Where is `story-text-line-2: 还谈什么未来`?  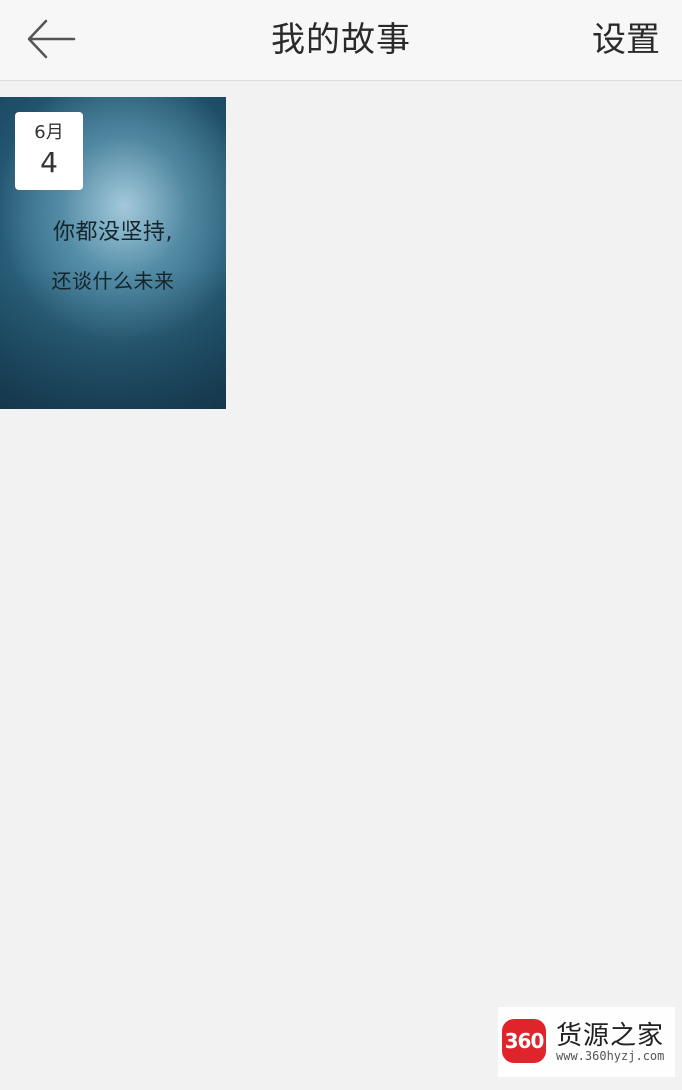 story-text-line-2: 还谈什么未来 is located at coordinates (113, 281).